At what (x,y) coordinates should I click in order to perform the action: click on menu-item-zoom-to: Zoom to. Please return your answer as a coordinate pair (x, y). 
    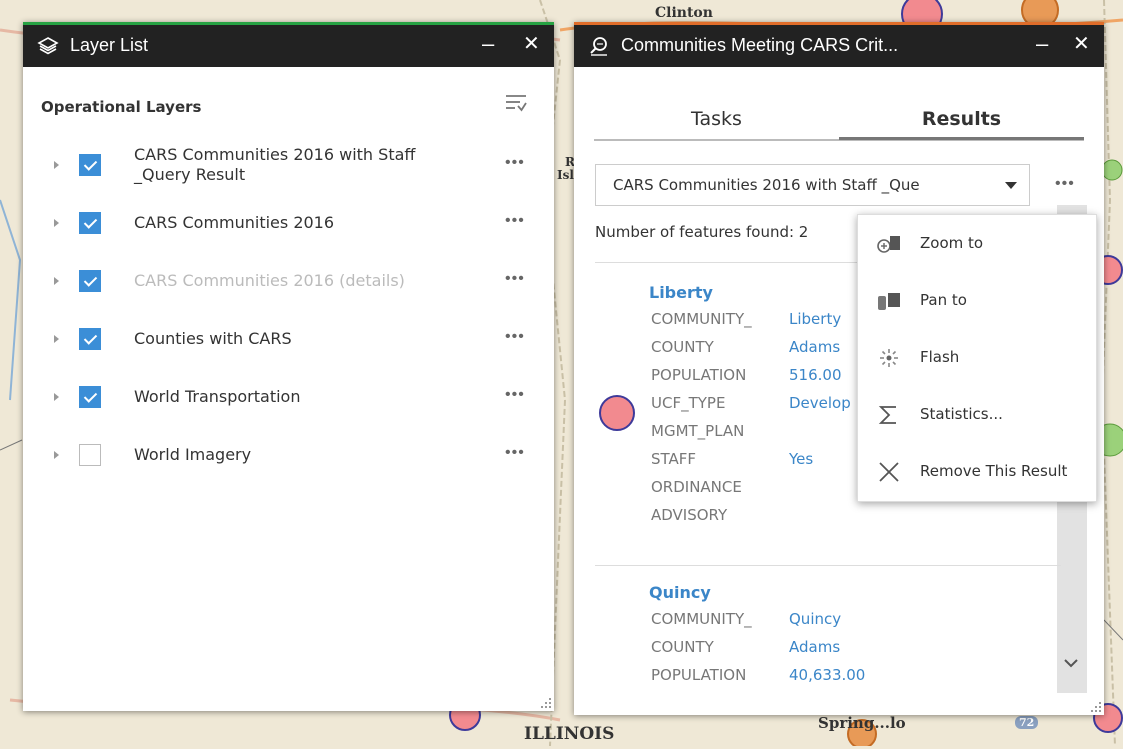
    Looking at the image, I should click on (977, 243).